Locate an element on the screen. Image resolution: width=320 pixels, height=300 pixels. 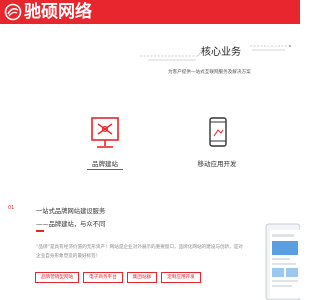
active-underline is located at coordinates (105, 169).